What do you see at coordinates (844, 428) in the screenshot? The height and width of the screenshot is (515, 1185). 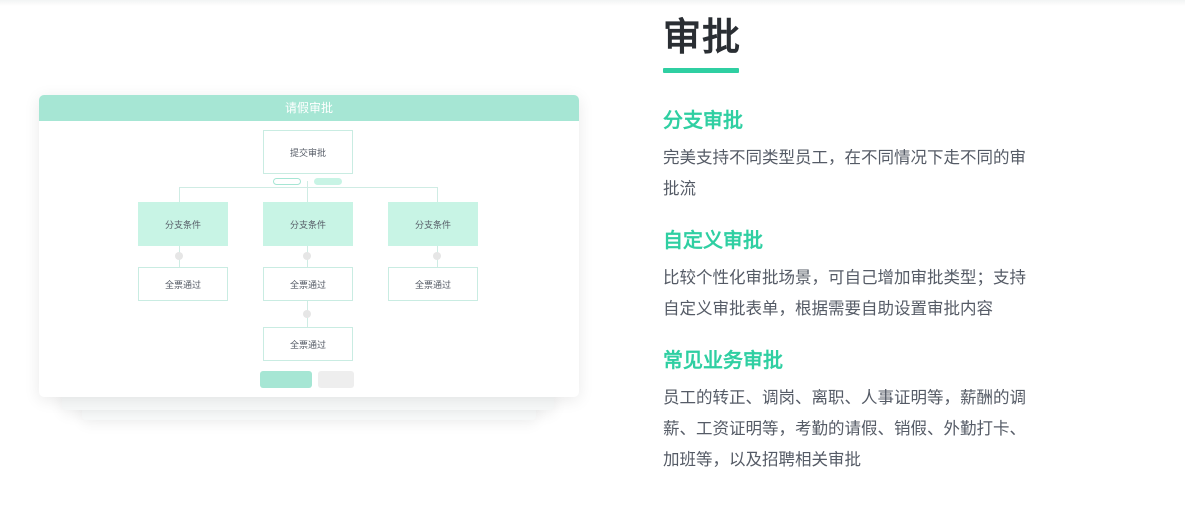 I see `desc-line: 薪、工资证明等，考勤的请假、销假、外勤打卡、` at bounding box center [844, 428].